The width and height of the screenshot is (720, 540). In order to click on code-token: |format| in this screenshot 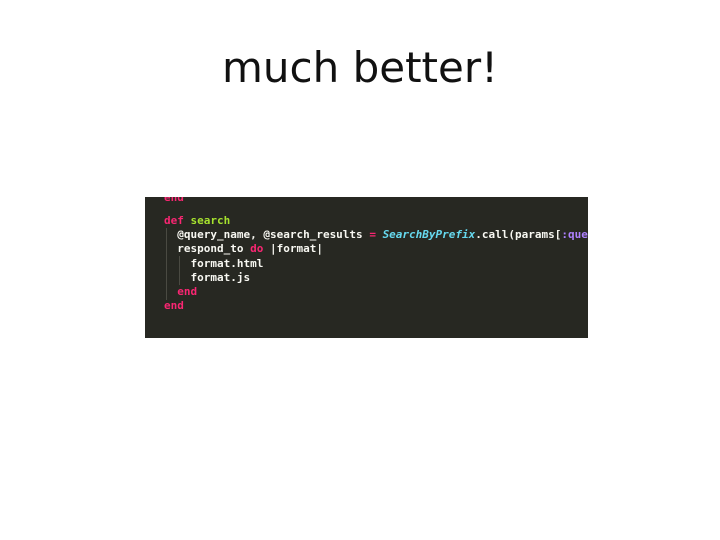, I will do `click(293, 249)`.